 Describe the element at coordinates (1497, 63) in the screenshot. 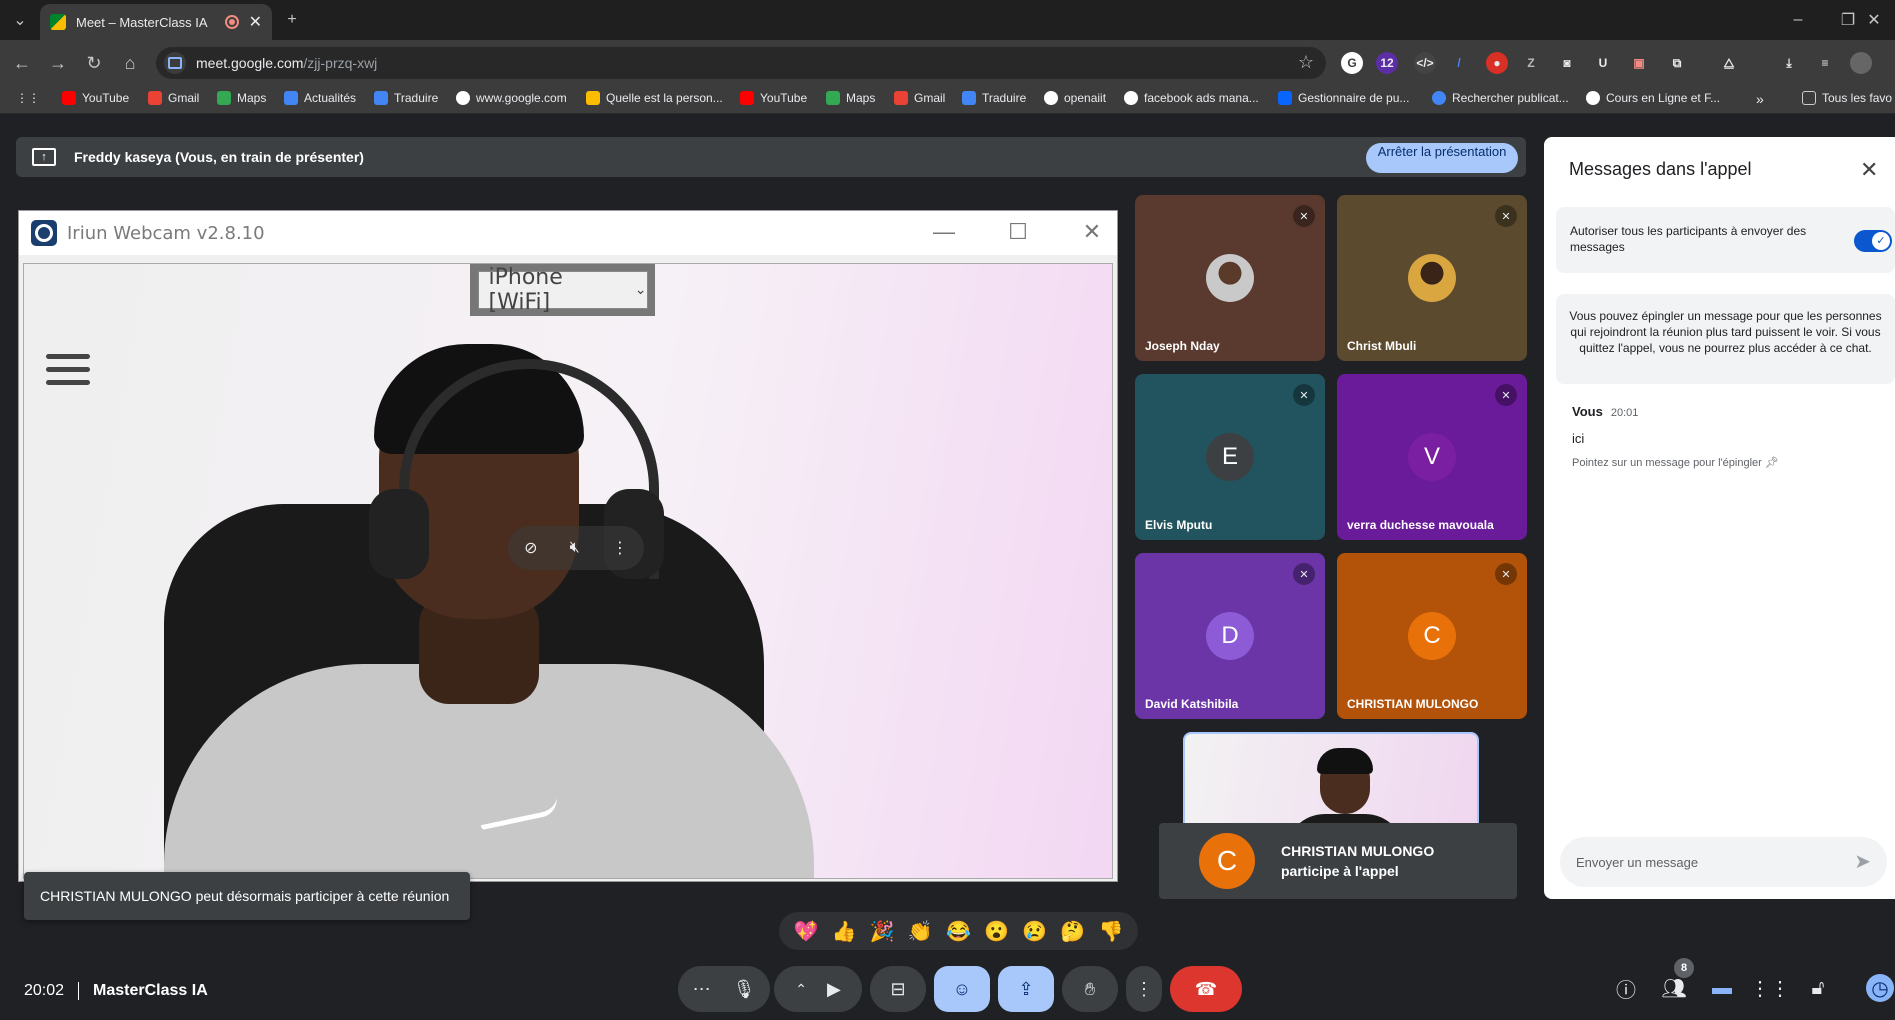

I see `extension-red-icon: ●` at that location.